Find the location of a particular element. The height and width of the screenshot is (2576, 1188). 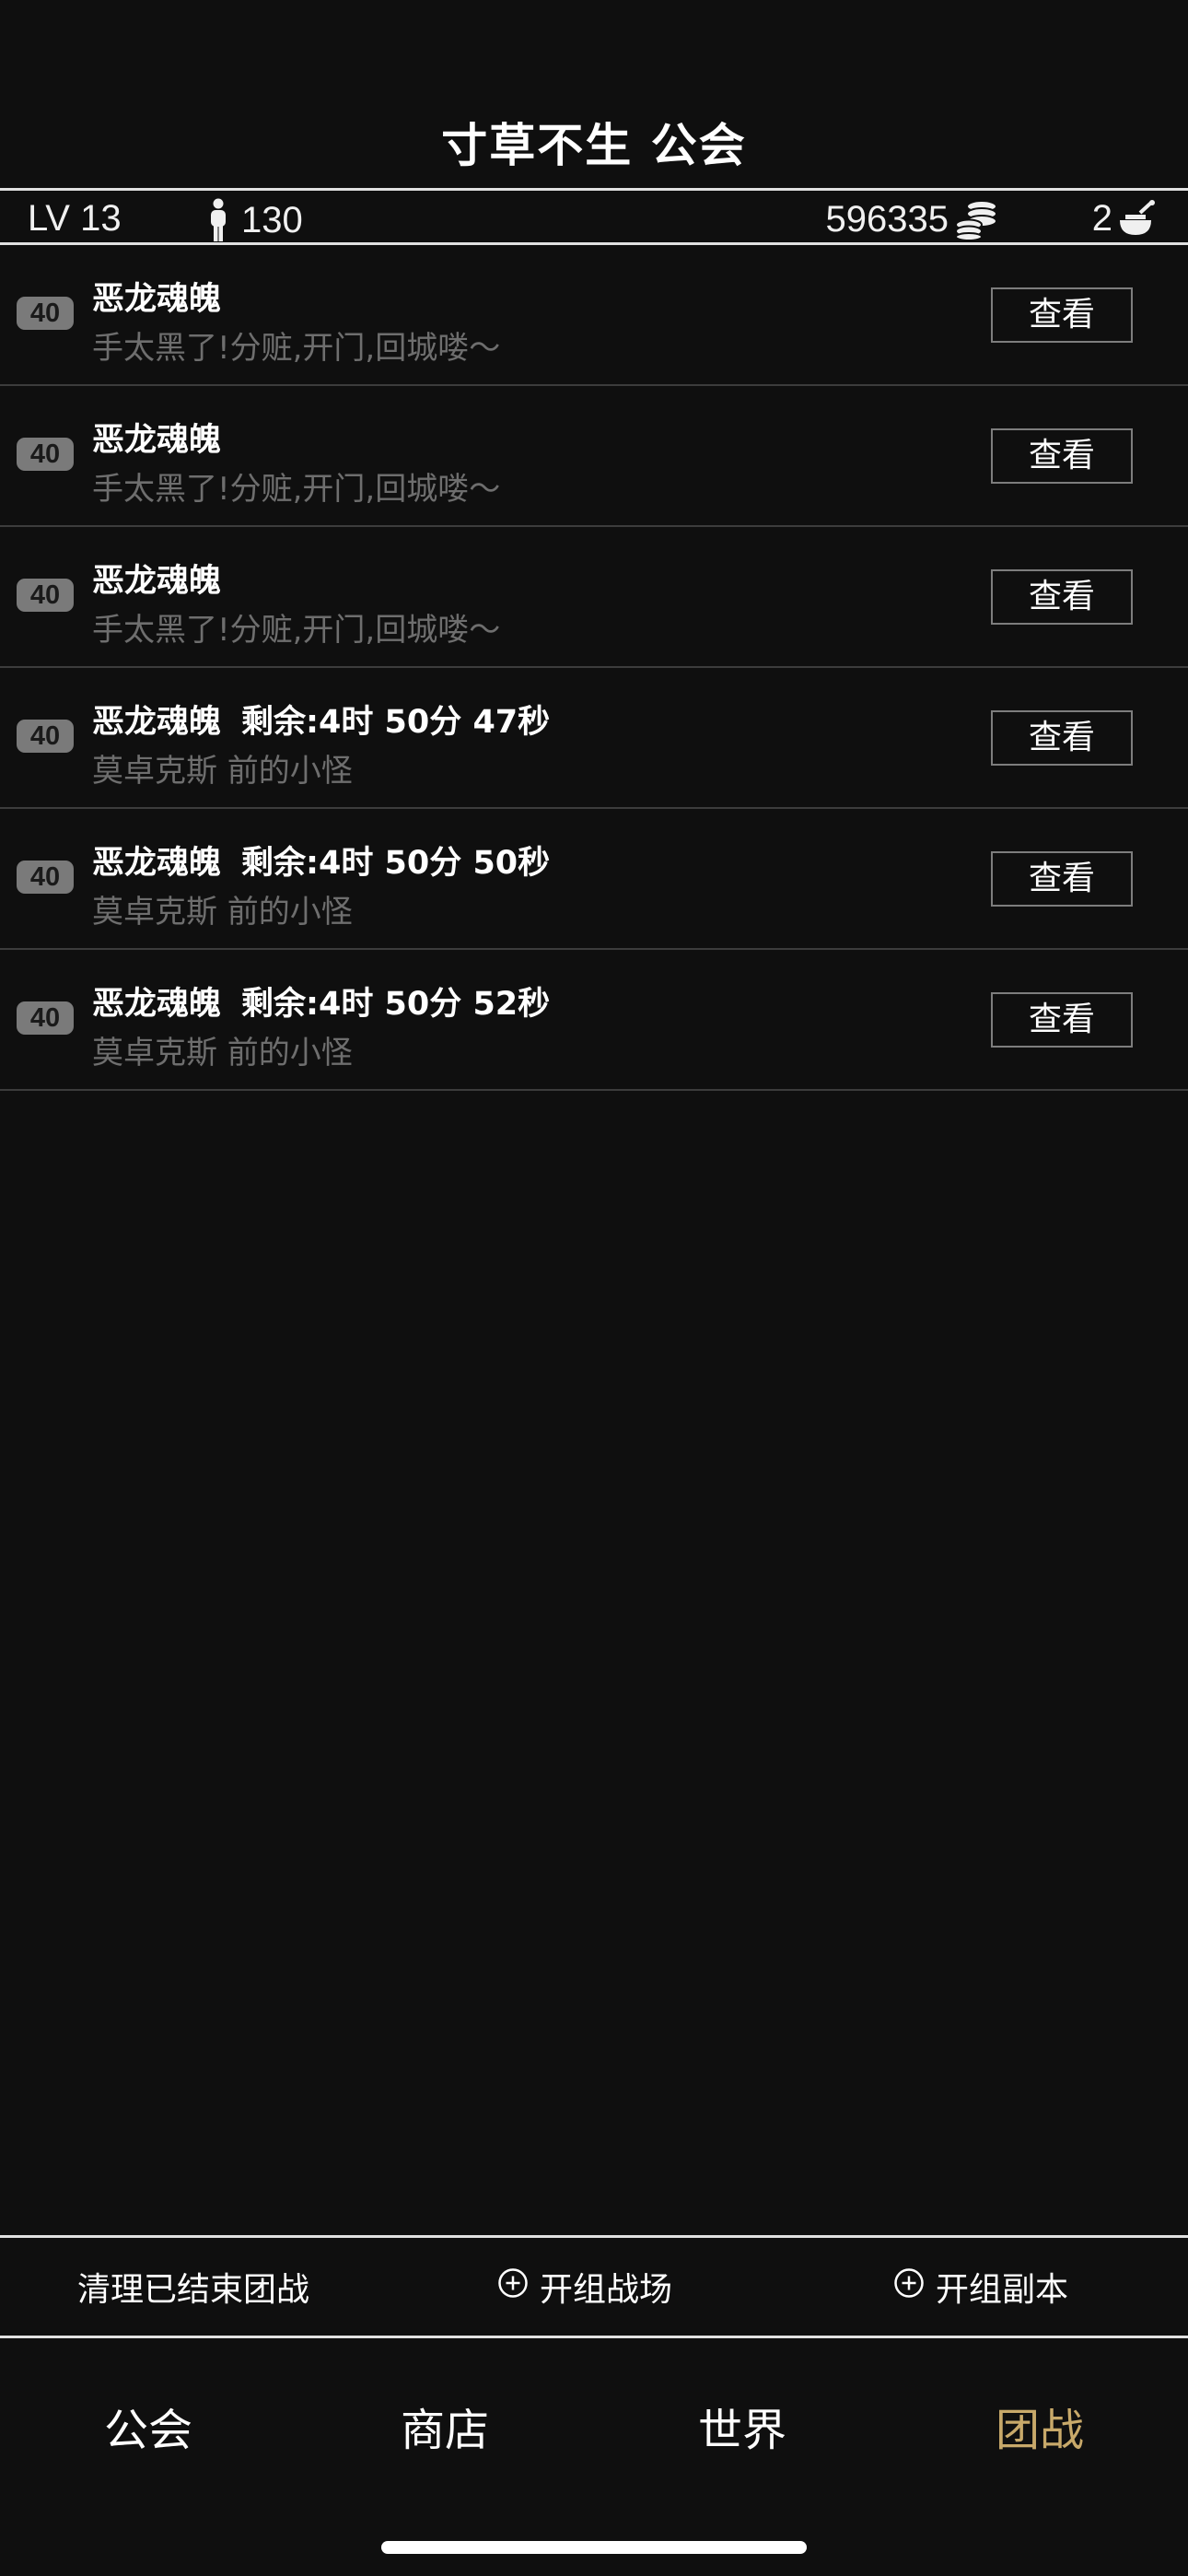

guild-level: LV 13 is located at coordinates (75, 218).